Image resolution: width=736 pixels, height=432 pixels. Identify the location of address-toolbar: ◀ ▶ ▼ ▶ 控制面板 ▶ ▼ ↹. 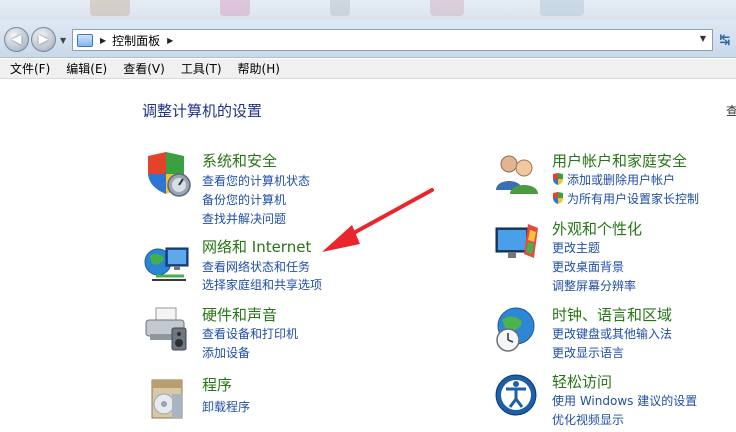
(368, 39).